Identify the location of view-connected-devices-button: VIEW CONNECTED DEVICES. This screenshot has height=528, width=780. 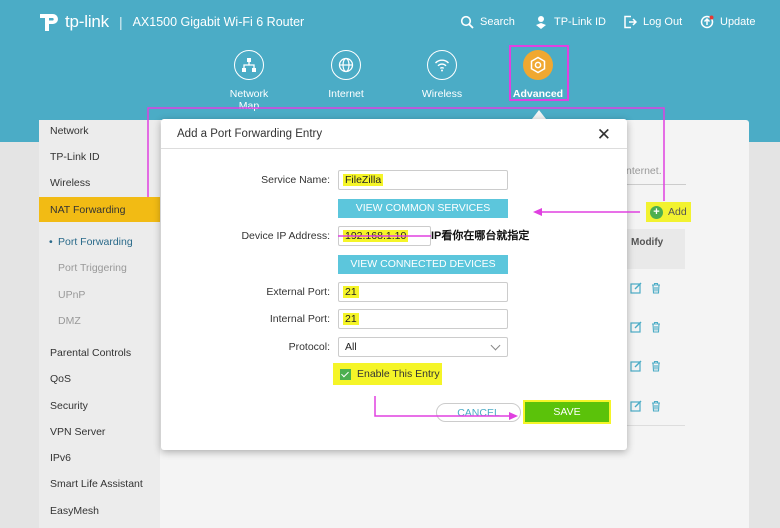
(423, 264).